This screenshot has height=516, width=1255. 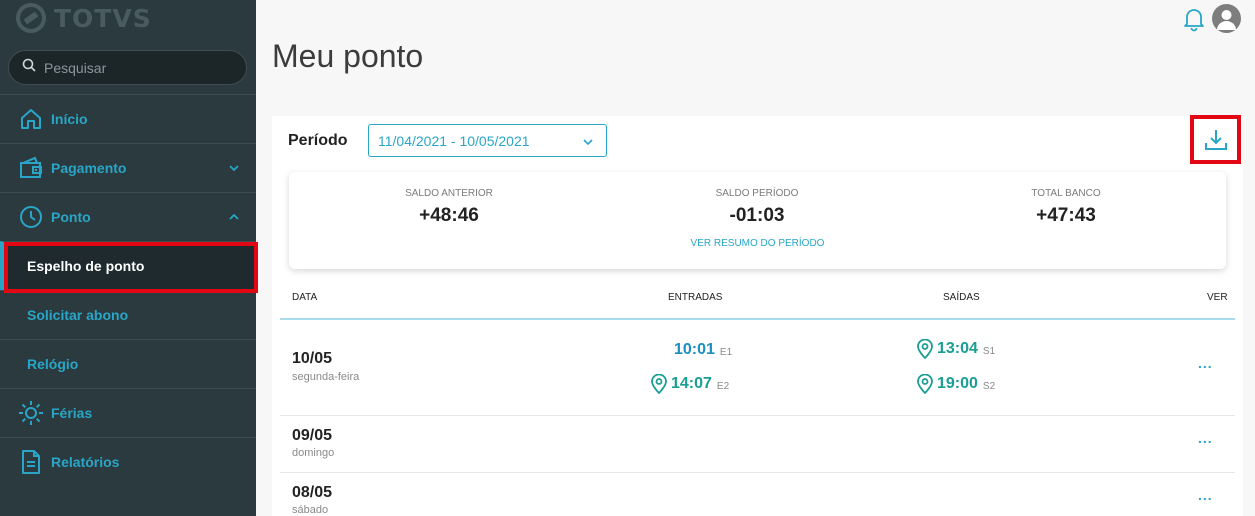 I want to click on view-period-summary-link: VER RESUMO DO PERÍODO, so click(x=757, y=243).